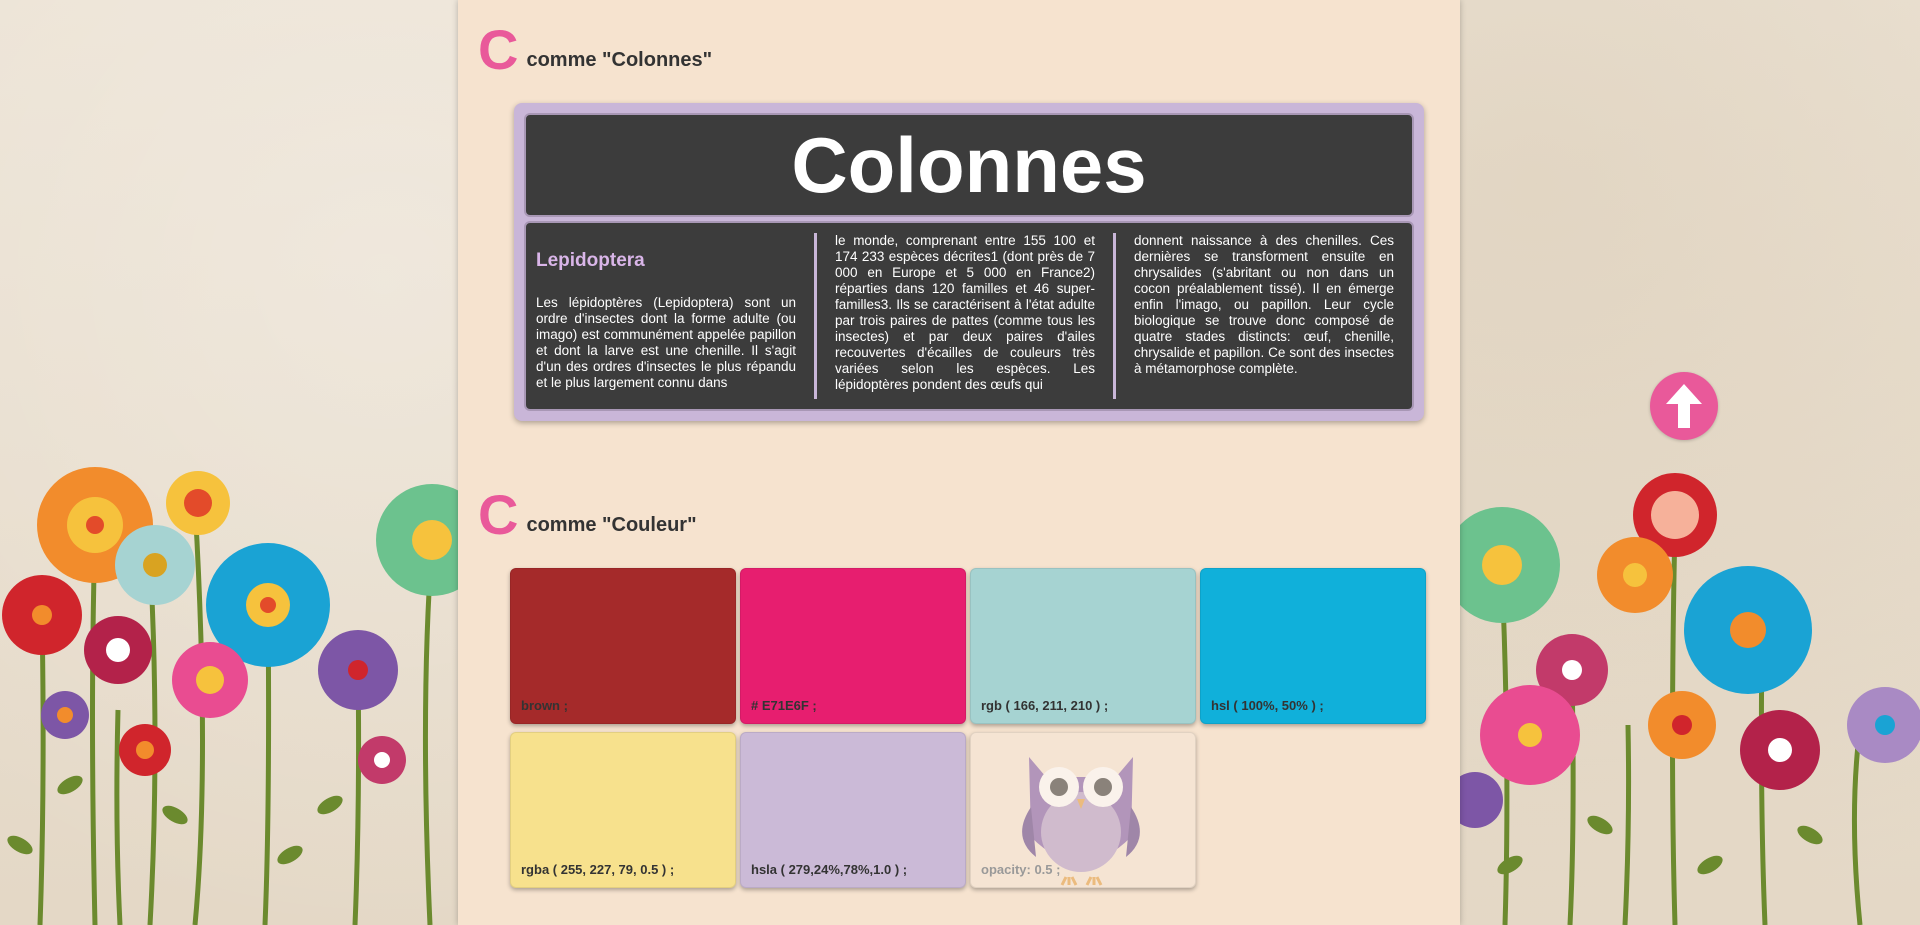 This screenshot has height=925, width=1920. I want to click on section-title-couleur: C comme "Couleur", so click(587, 515).